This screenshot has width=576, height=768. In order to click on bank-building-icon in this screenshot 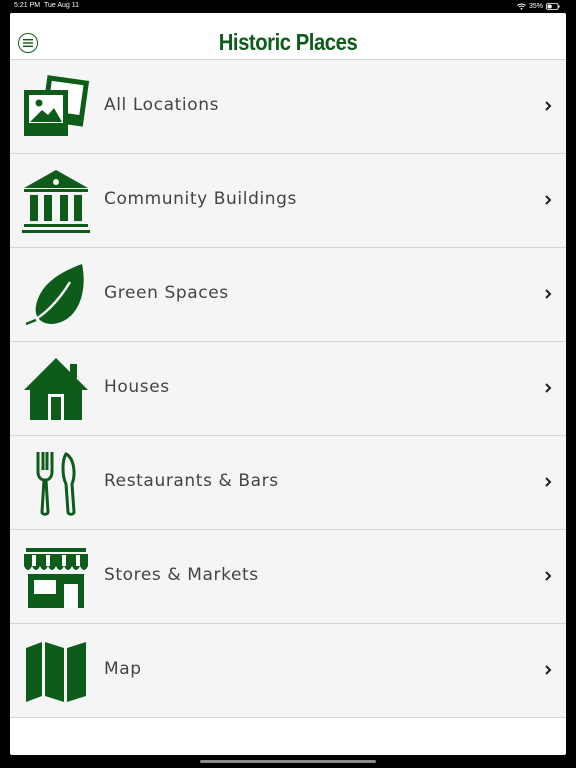, I will do `click(56, 201)`.